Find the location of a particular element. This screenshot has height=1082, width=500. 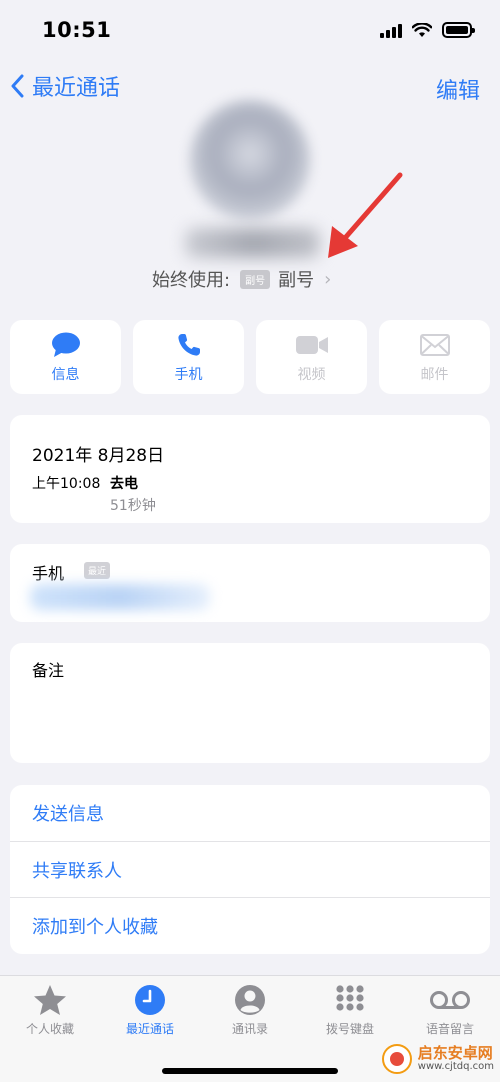

send-message-link: 发送信息 is located at coordinates (250, 813).